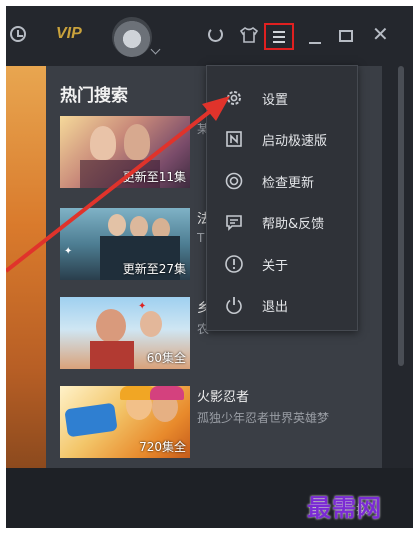  Describe the element at coordinates (288, 183) in the screenshot. I see `menu-item-label: 检查更新` at that location.